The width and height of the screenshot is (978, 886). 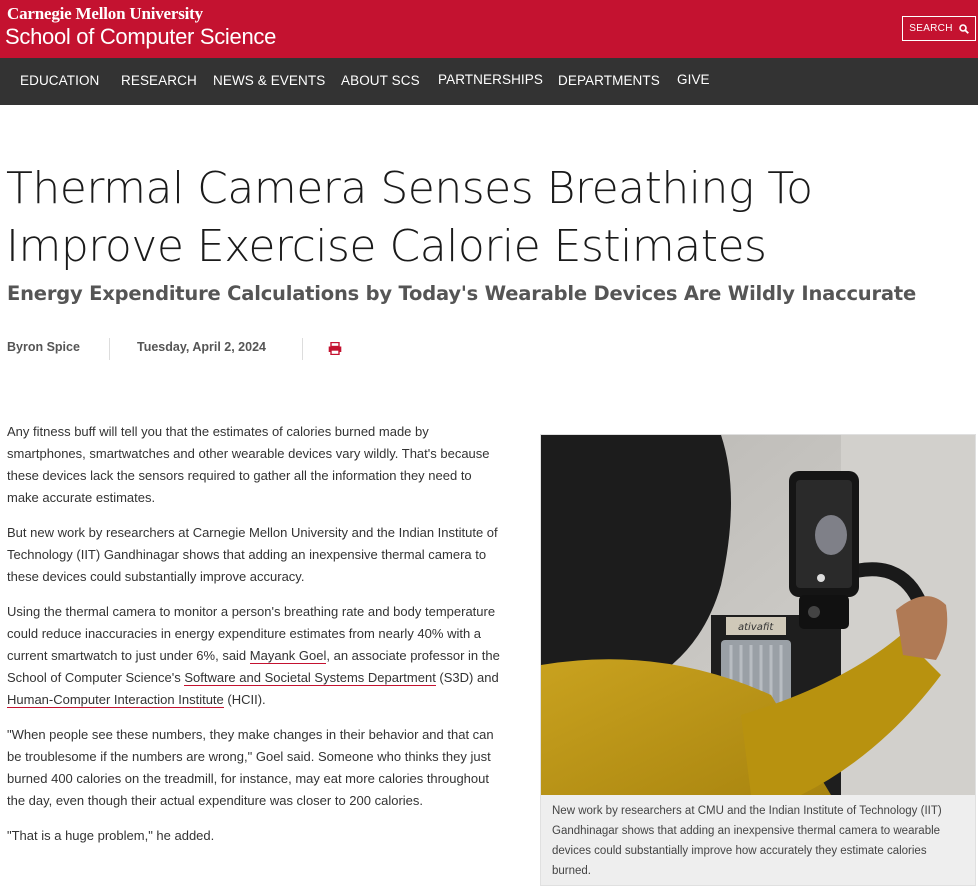 I want to click on nav-item-partnerships: PARTNERSHIPS, so click(x=490, y=79).